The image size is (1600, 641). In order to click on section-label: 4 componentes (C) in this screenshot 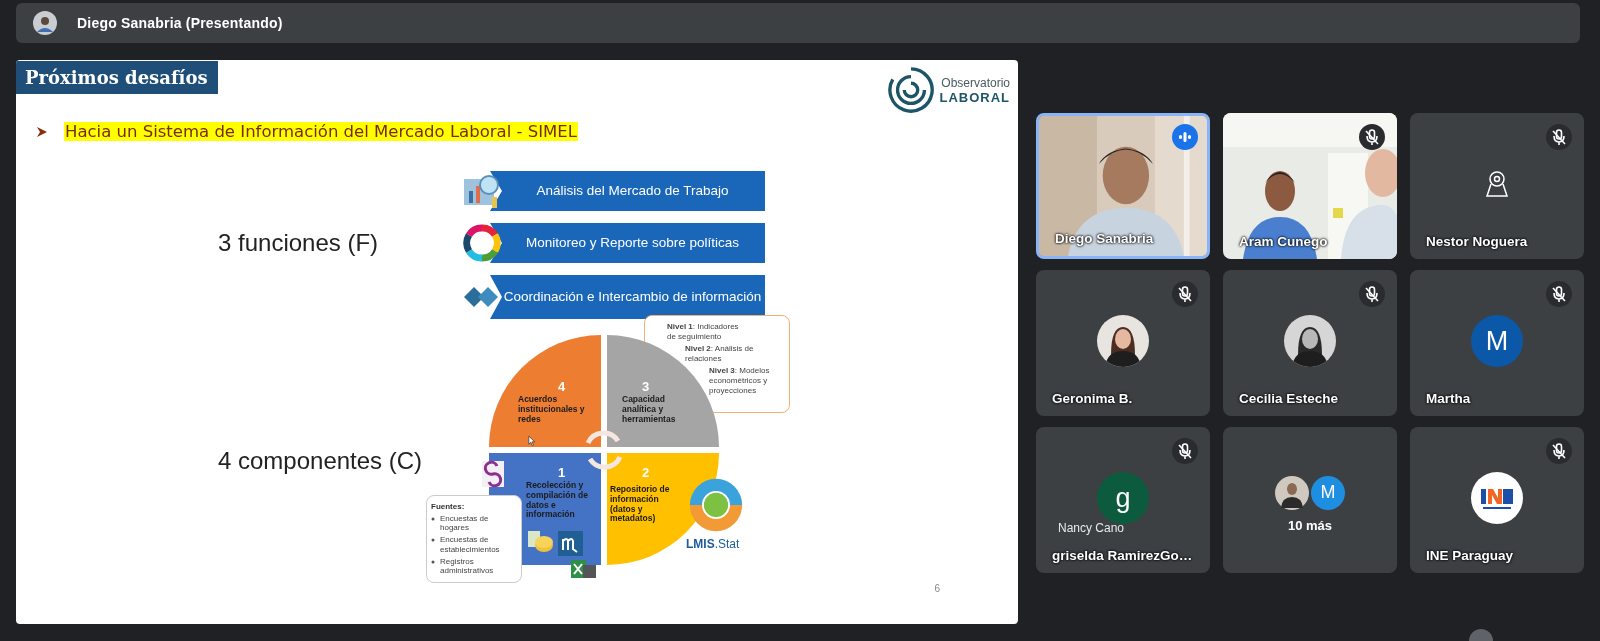, I will do `click(321, 461)`.